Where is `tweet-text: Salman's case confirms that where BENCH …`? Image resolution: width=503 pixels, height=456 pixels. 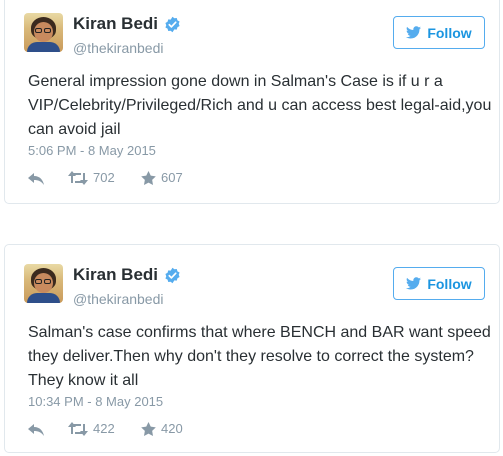 tweet-text: Salman's case confirms that where BENCH … is located at coordinates (259, 356).